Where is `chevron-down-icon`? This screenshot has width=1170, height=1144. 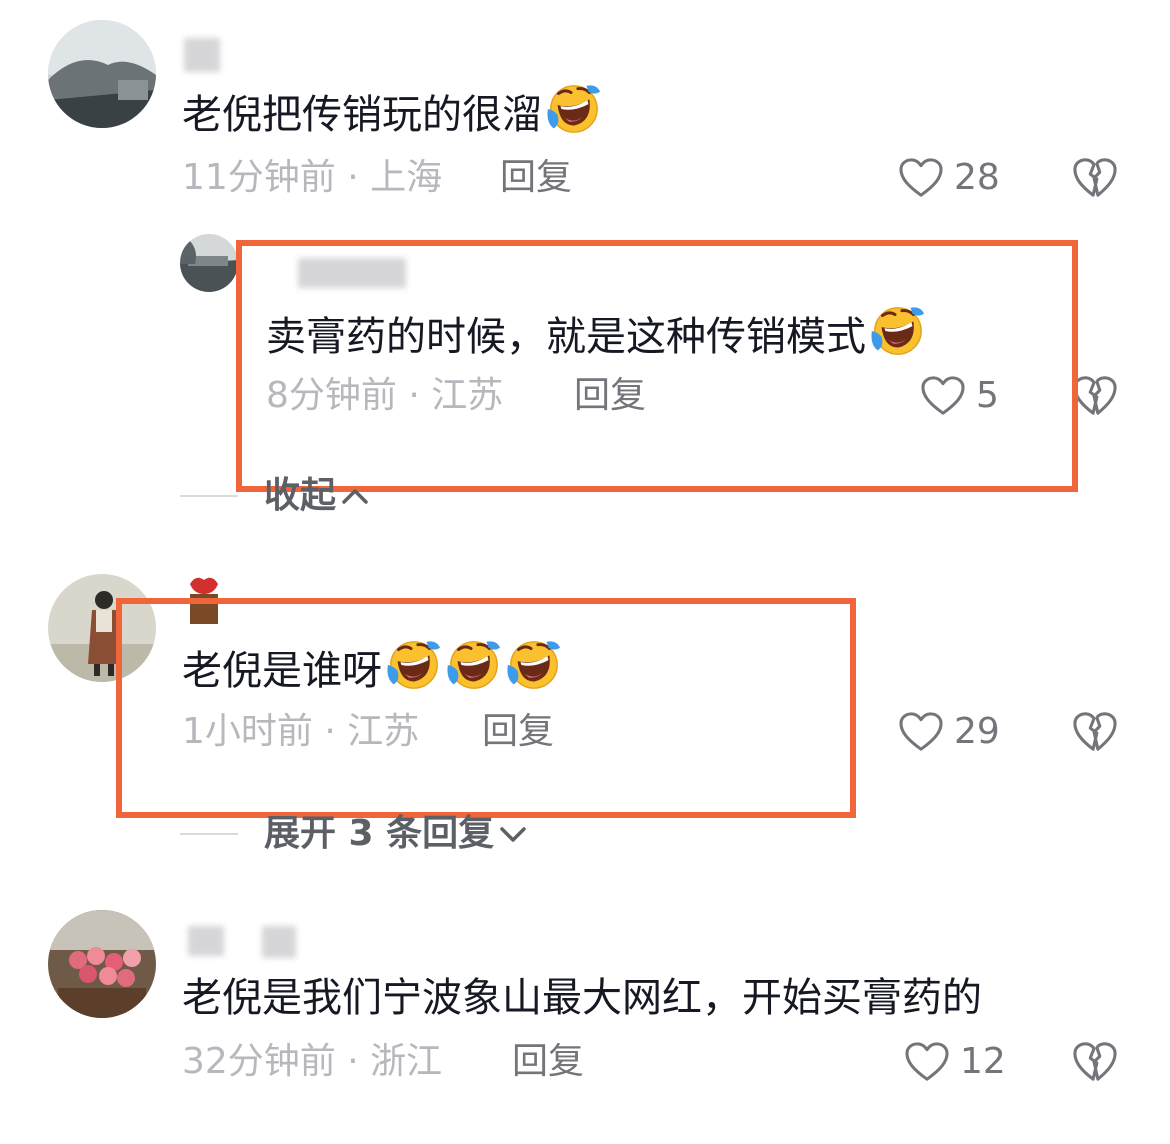
chevron-down-icon is located at coordinates (513, 834).